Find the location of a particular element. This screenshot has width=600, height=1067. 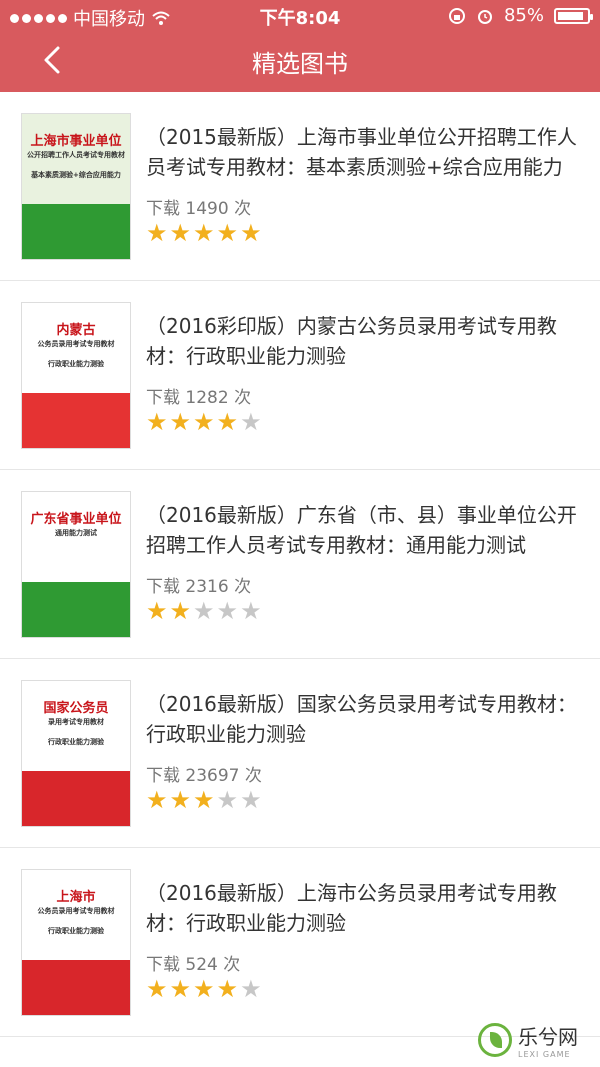

download-count: 下载 1282 次 is located at coordinates (199, 398).